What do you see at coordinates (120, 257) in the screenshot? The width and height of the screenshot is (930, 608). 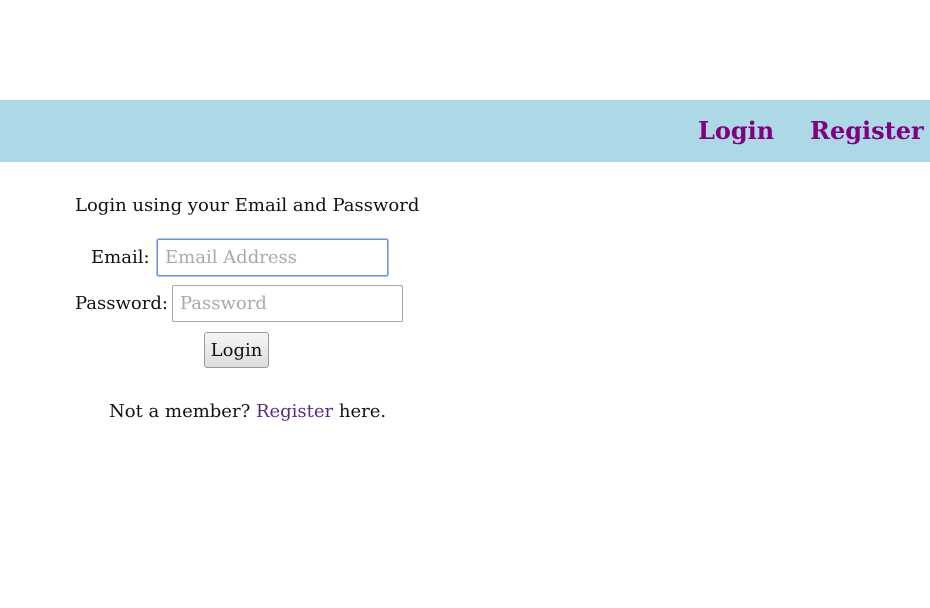 I see `email-label: Email:` at bounding box center [120, 257].